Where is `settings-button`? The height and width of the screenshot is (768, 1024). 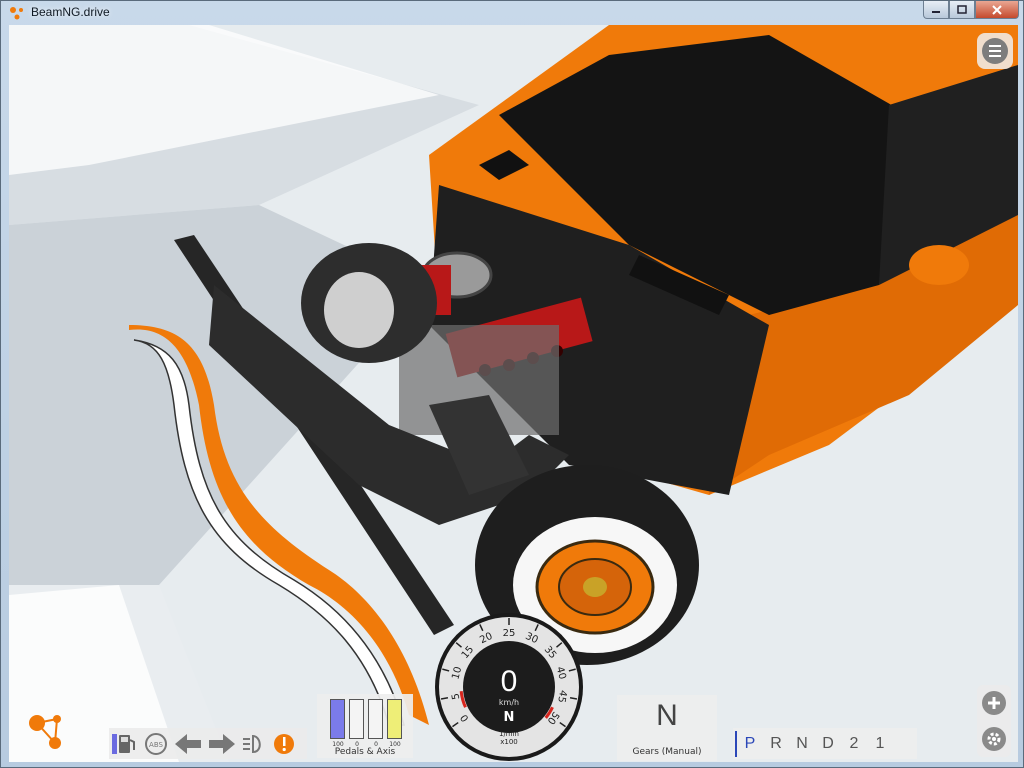 settings-button is located at coordinates (994, 739).